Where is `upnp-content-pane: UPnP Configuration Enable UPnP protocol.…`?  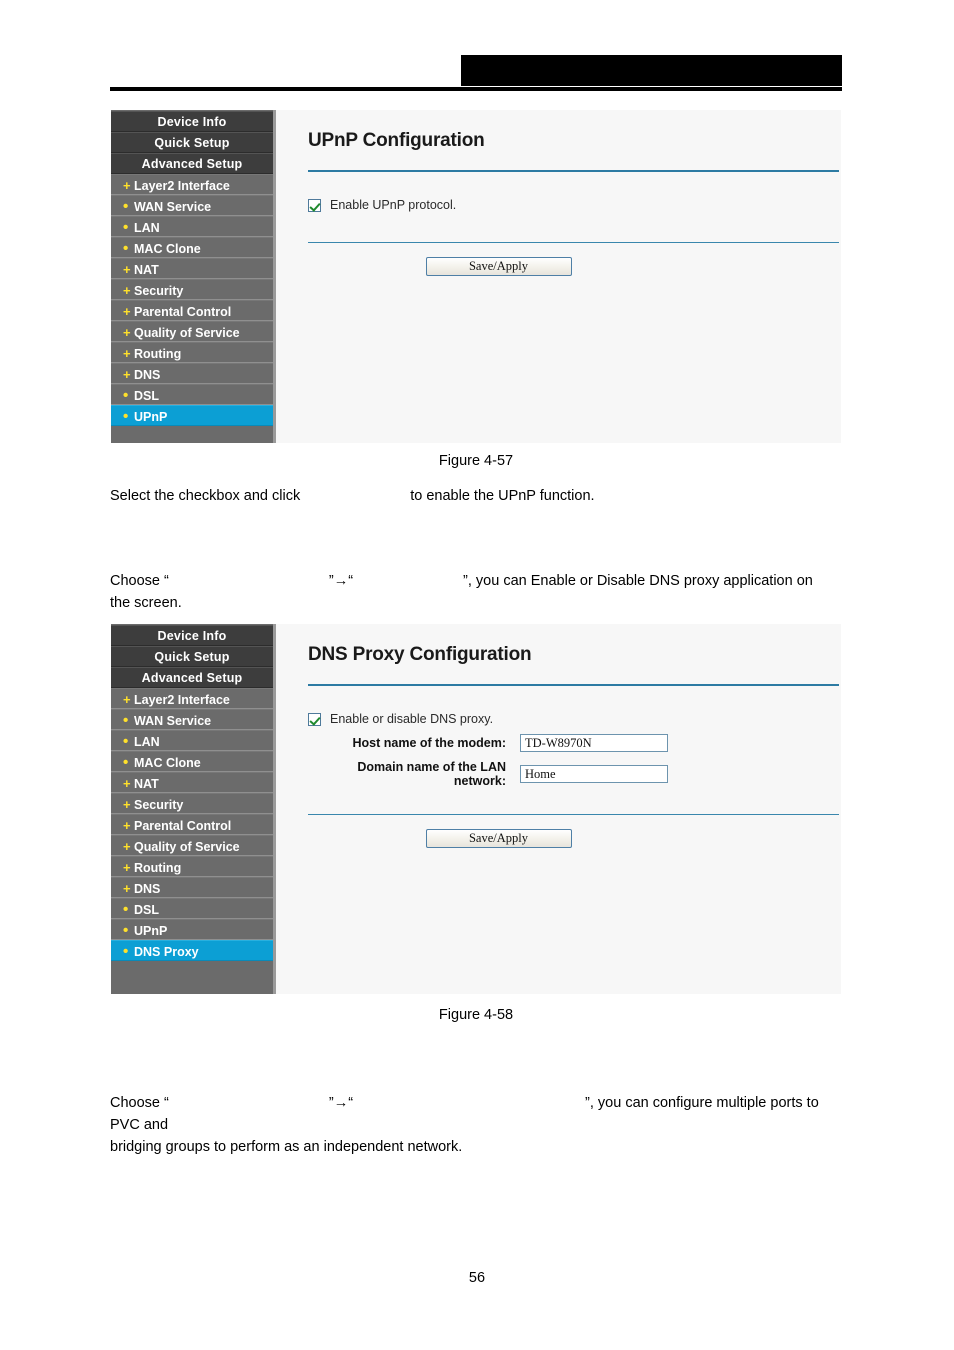 upnp-content-pane: UPnP Configuration Enable UPnP protocol.… is located at coordinates (558, 276).